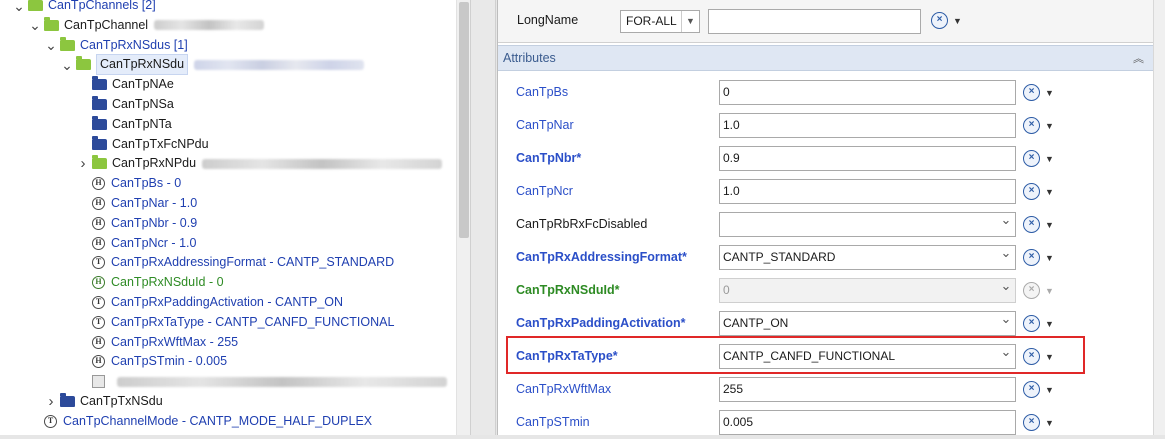  I want to click on tree-node: H CanTpRxNSduId - 0, so click(150, 282).